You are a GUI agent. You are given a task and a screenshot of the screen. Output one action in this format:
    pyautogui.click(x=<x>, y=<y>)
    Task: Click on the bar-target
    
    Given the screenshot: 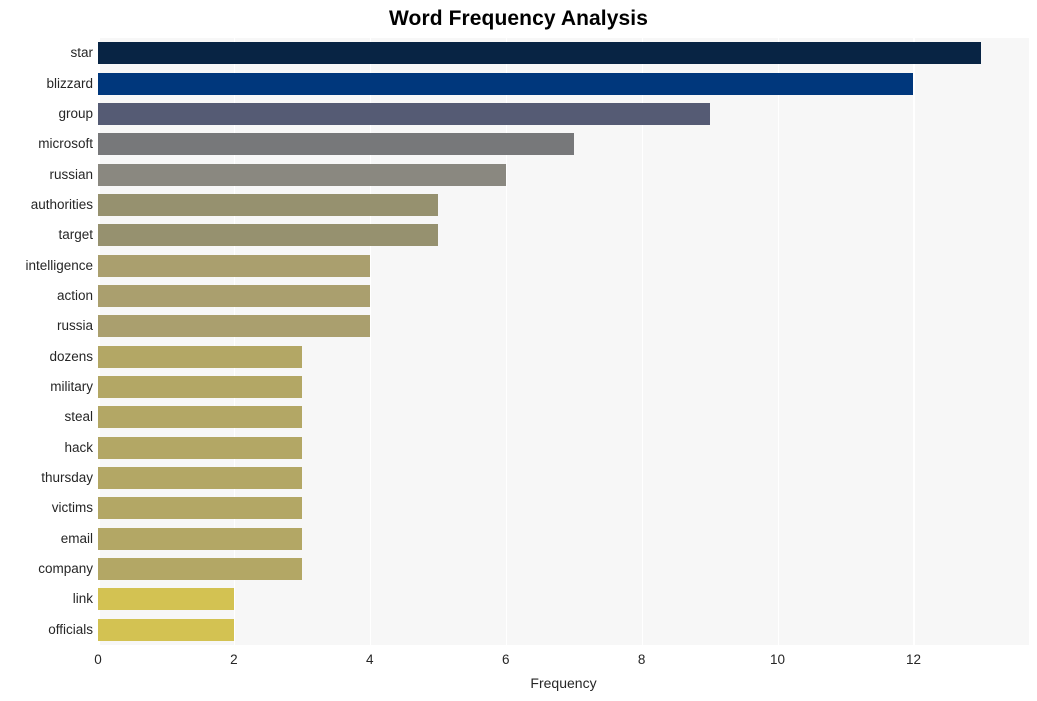 What is the action you would take?
    pyautogui.click(x=268, y=235)
    